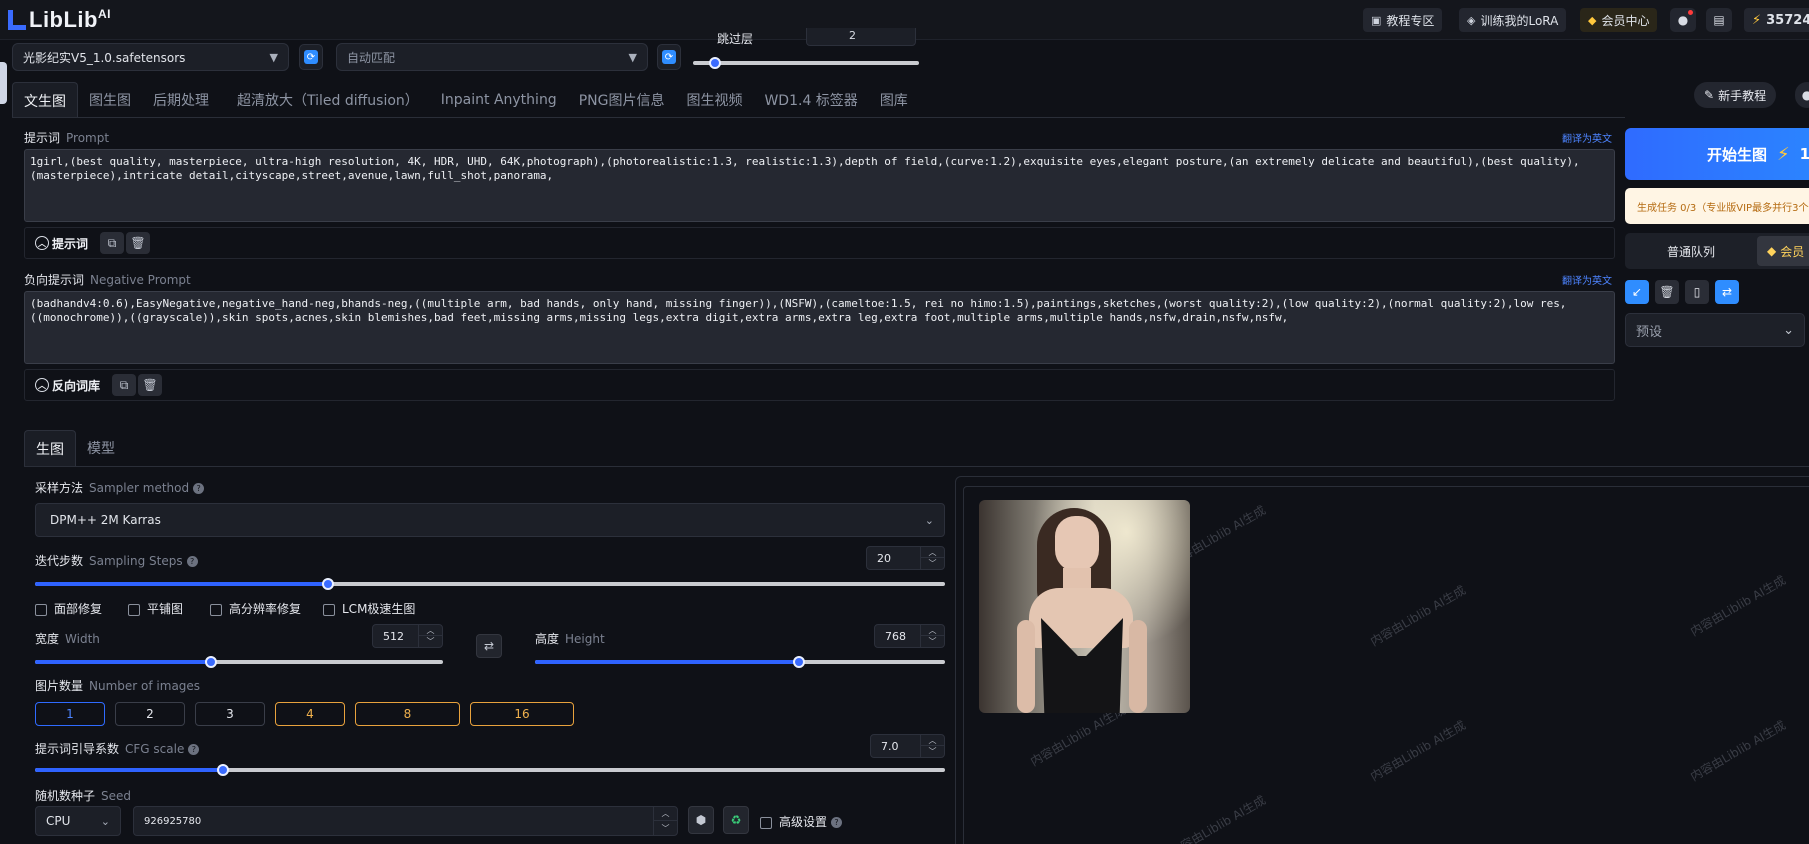 This screenshot has height=844, width=1809. Describe the element at coordinates (1783, 251) in the screenshot. I see `vip-queue-option: ◆ 会员` at that location.